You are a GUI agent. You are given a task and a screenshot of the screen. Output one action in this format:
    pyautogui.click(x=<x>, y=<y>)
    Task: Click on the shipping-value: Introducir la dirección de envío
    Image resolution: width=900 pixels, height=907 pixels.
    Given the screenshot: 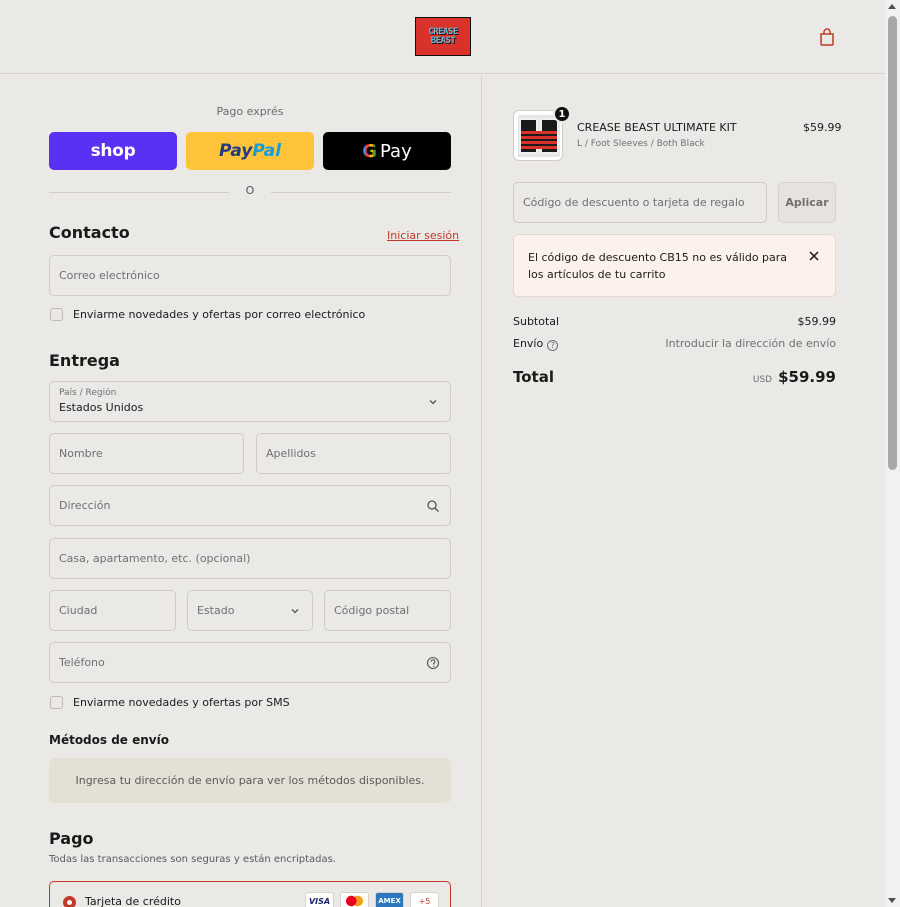 What is the action you would take?
    pyautogui.click(x=750, y=343)
    